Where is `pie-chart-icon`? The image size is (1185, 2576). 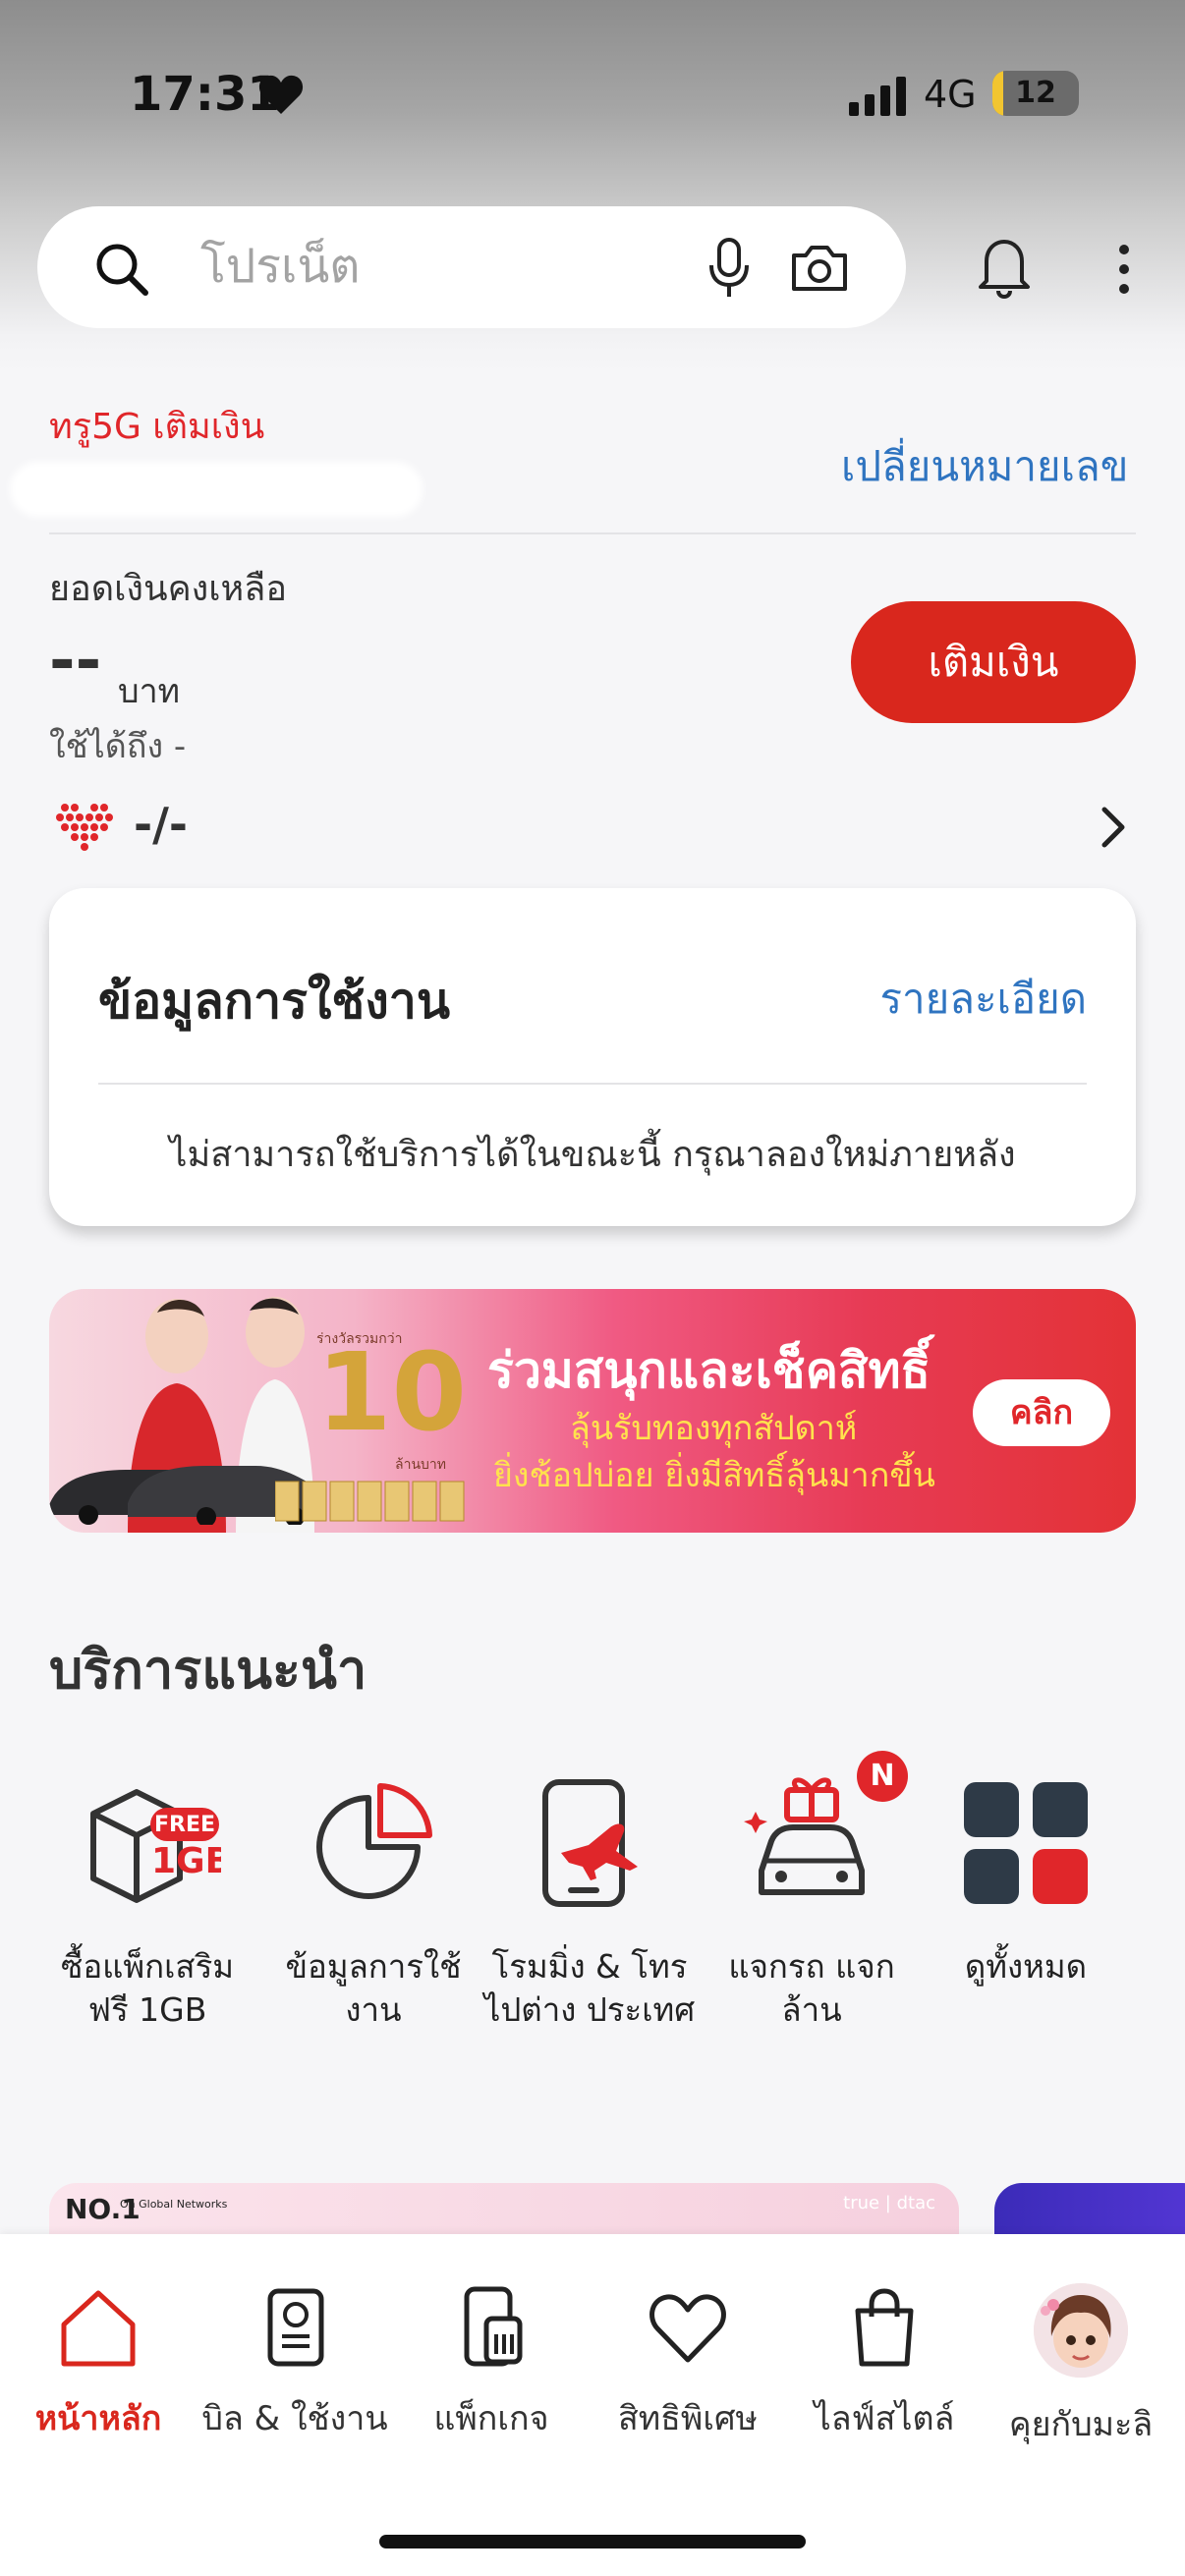
pie-chart-icon is located at coordinates (374, 1841).